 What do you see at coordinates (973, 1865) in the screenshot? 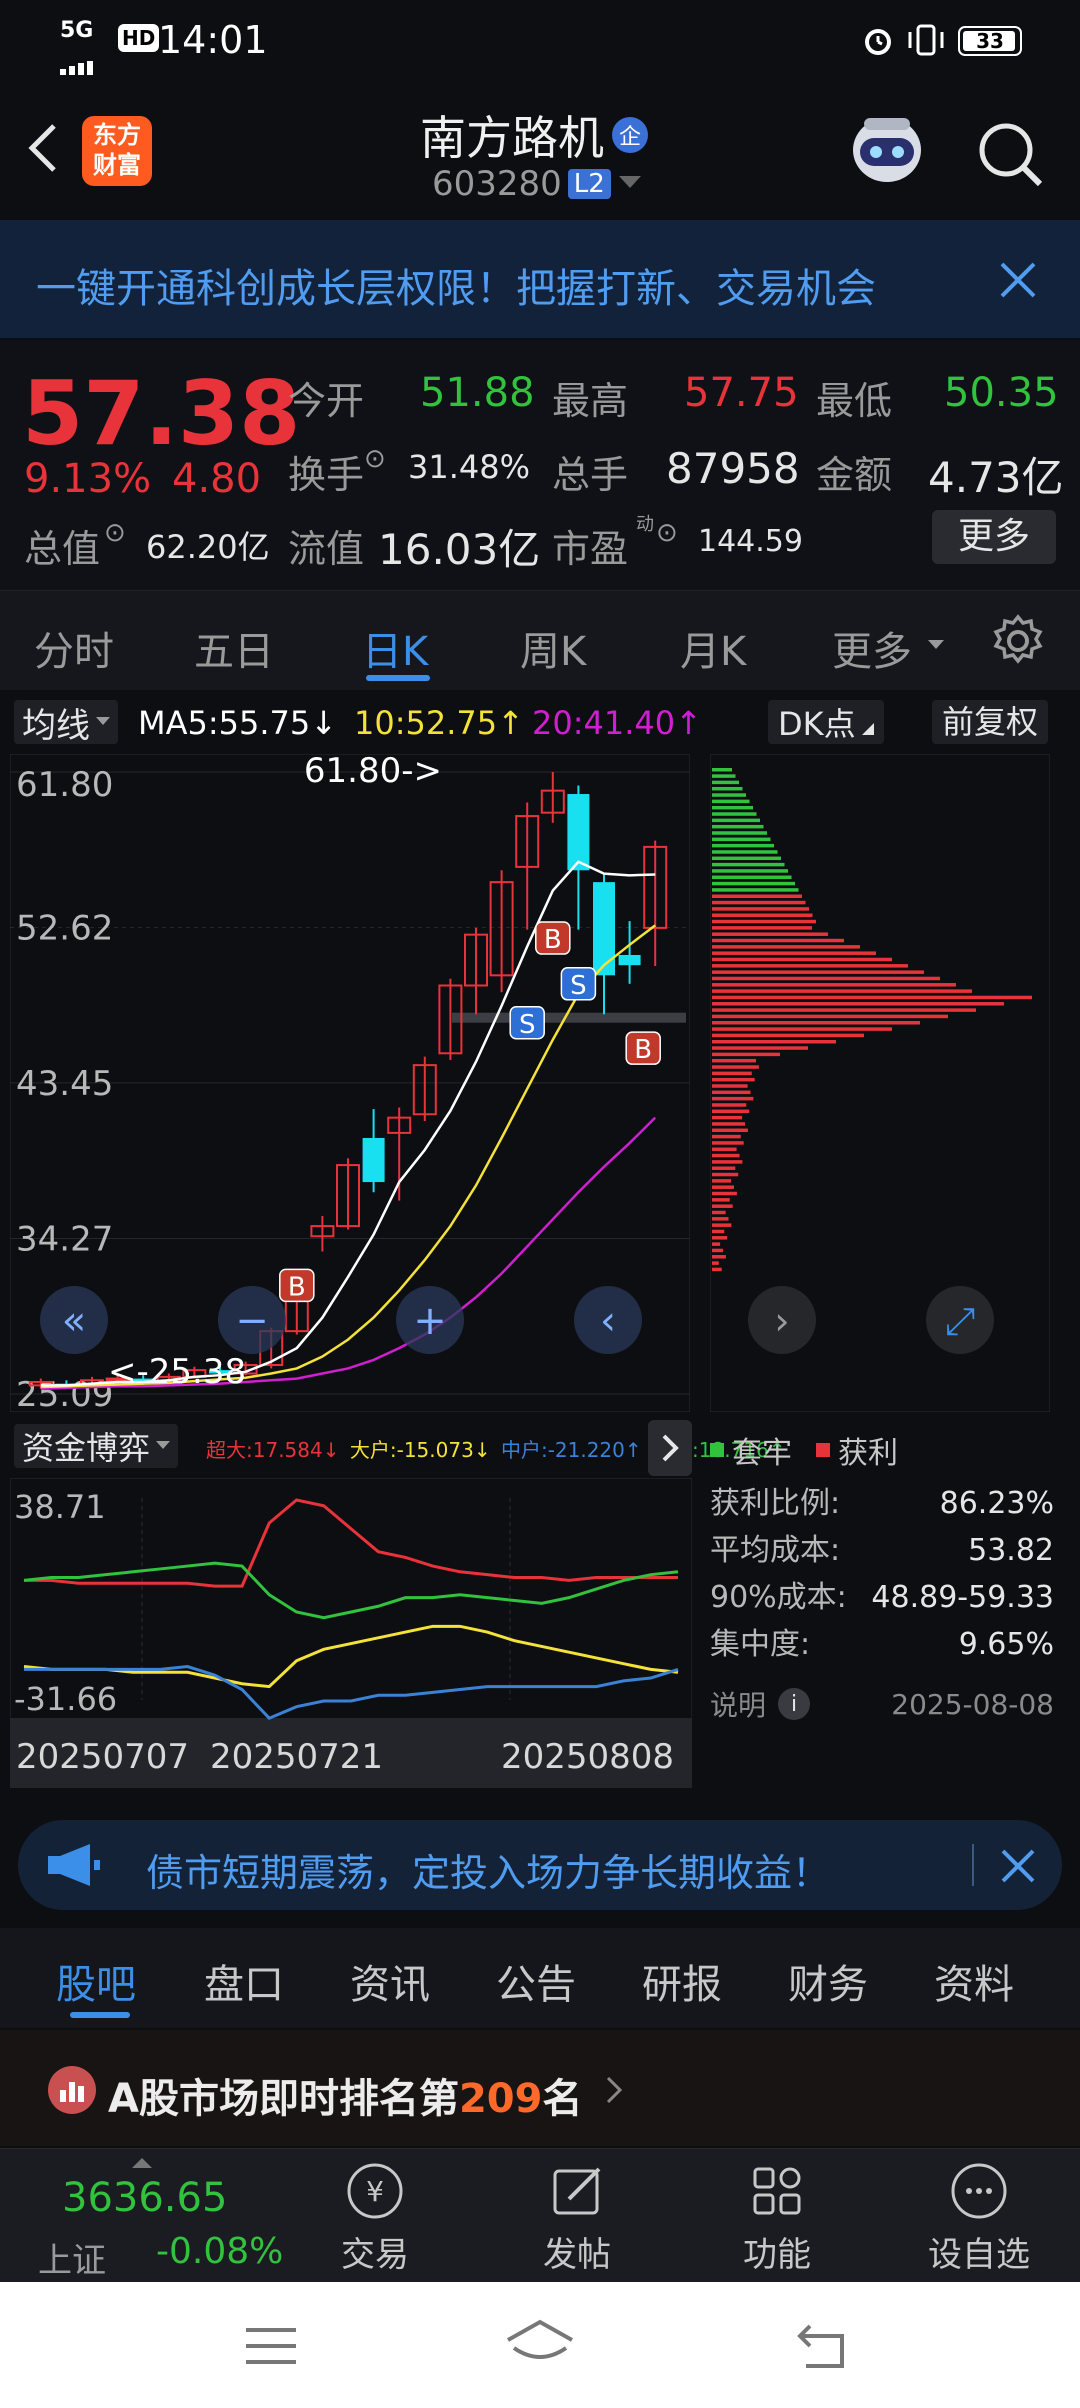
I see `ad-divider` at bounding box center [973, 1865].